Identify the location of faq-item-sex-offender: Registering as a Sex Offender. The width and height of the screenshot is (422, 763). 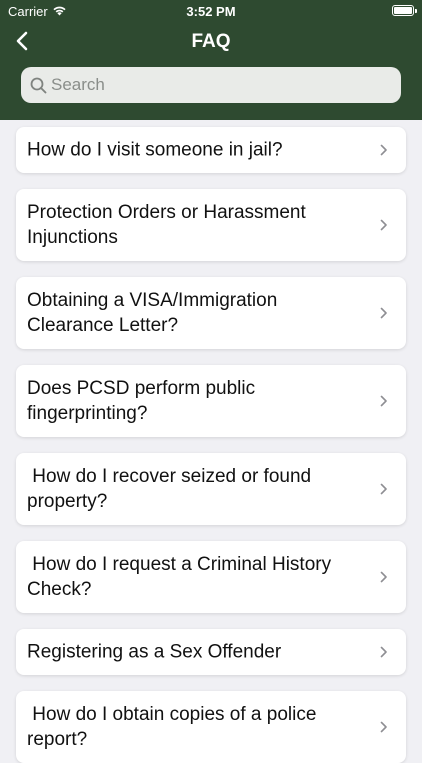
(211, 652).